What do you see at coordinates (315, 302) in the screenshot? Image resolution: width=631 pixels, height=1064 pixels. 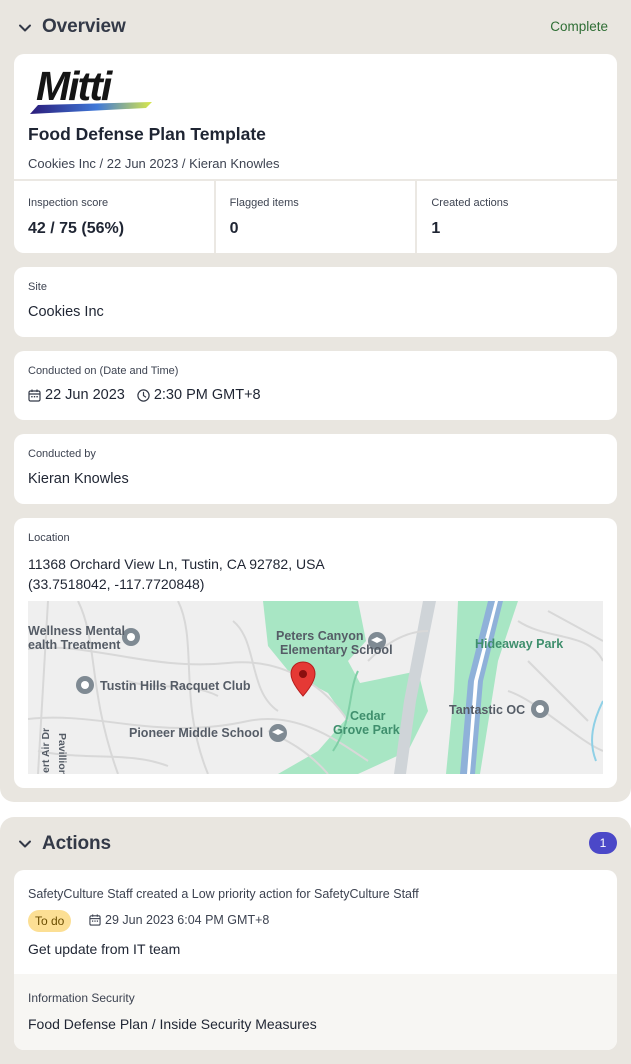 I see `site-card: Site Cookies Inc` at bounding box center [315, 302].